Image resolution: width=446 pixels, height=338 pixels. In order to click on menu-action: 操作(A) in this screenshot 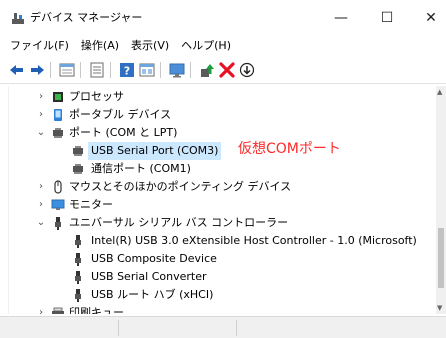, I will do `click(100, 46)`.